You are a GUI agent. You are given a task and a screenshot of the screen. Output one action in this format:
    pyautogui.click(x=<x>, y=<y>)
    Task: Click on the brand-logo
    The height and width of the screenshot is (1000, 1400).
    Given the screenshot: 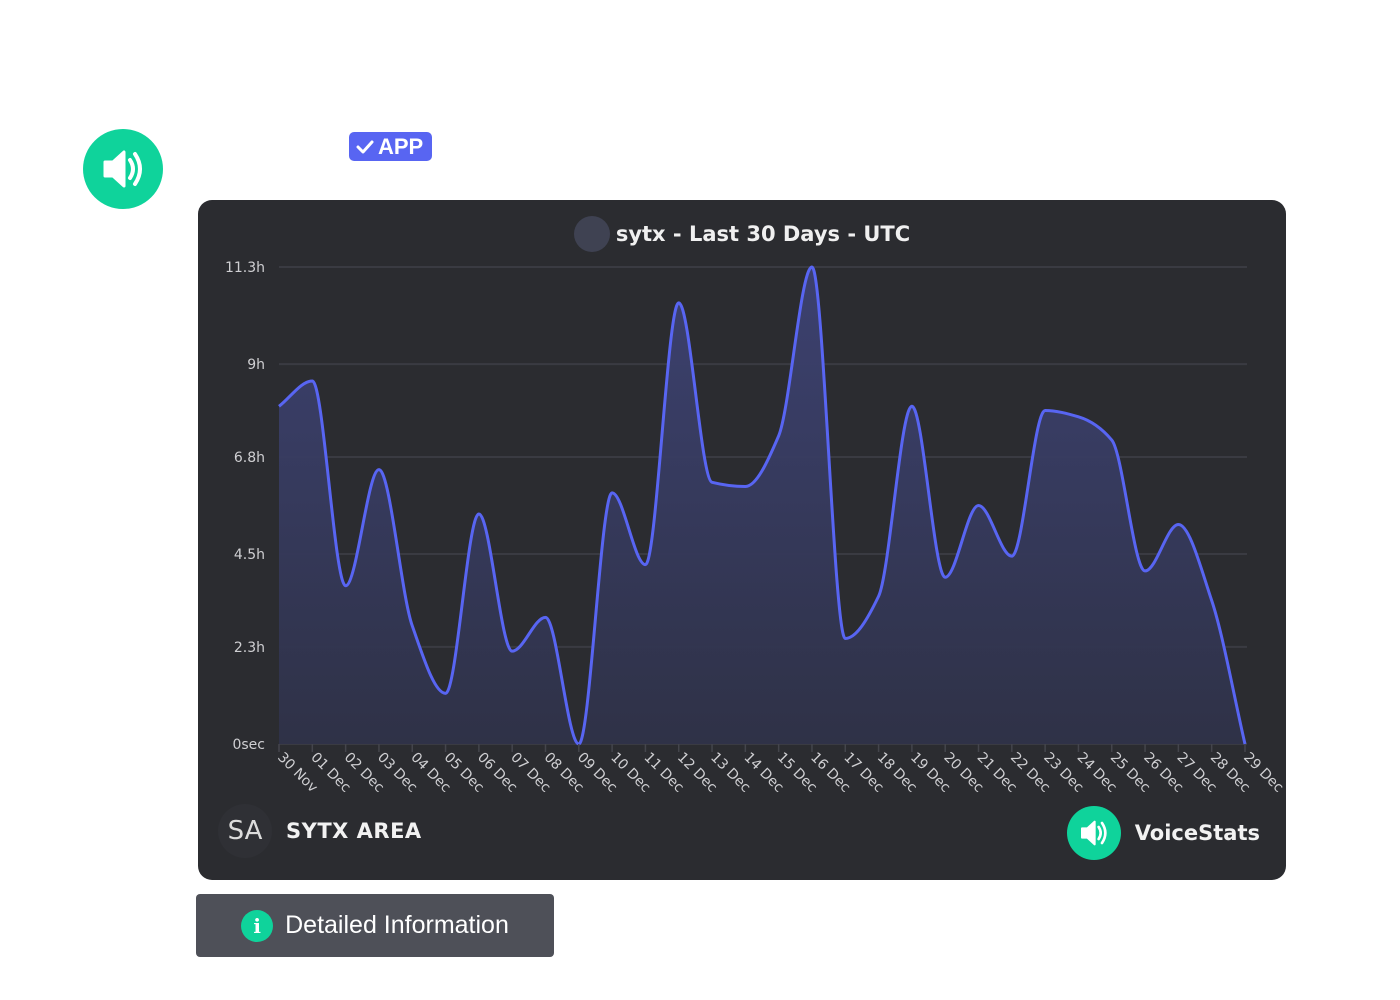 What is the action you would take?
    pyautogui.click(x=1093, y=833)
    